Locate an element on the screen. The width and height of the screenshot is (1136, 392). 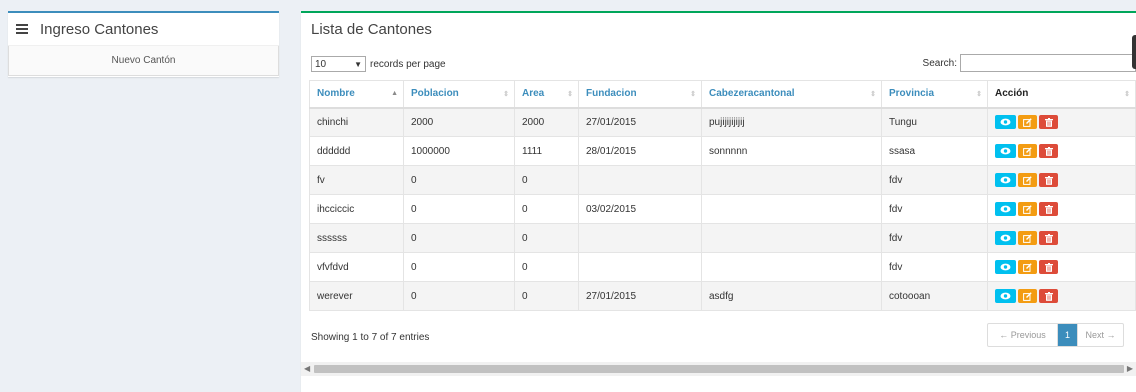
next-page-button: Next → is located at coordinates (1100, 335).